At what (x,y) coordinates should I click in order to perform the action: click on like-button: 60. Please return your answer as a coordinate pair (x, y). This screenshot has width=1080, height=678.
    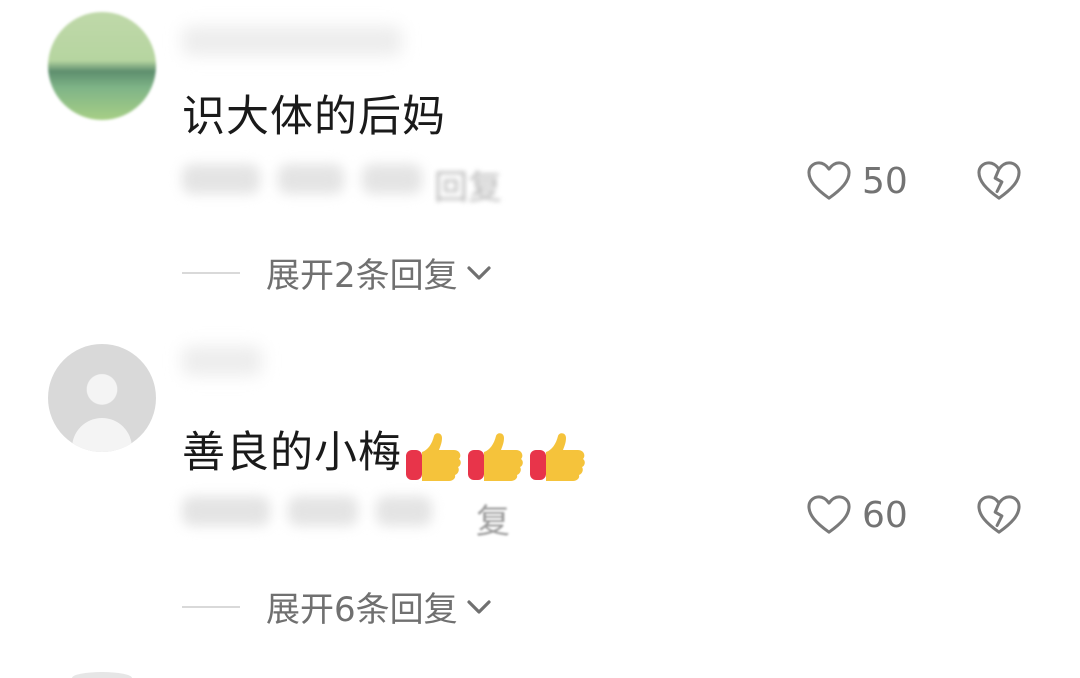
    Looking at the image, I should click on (857, 515).